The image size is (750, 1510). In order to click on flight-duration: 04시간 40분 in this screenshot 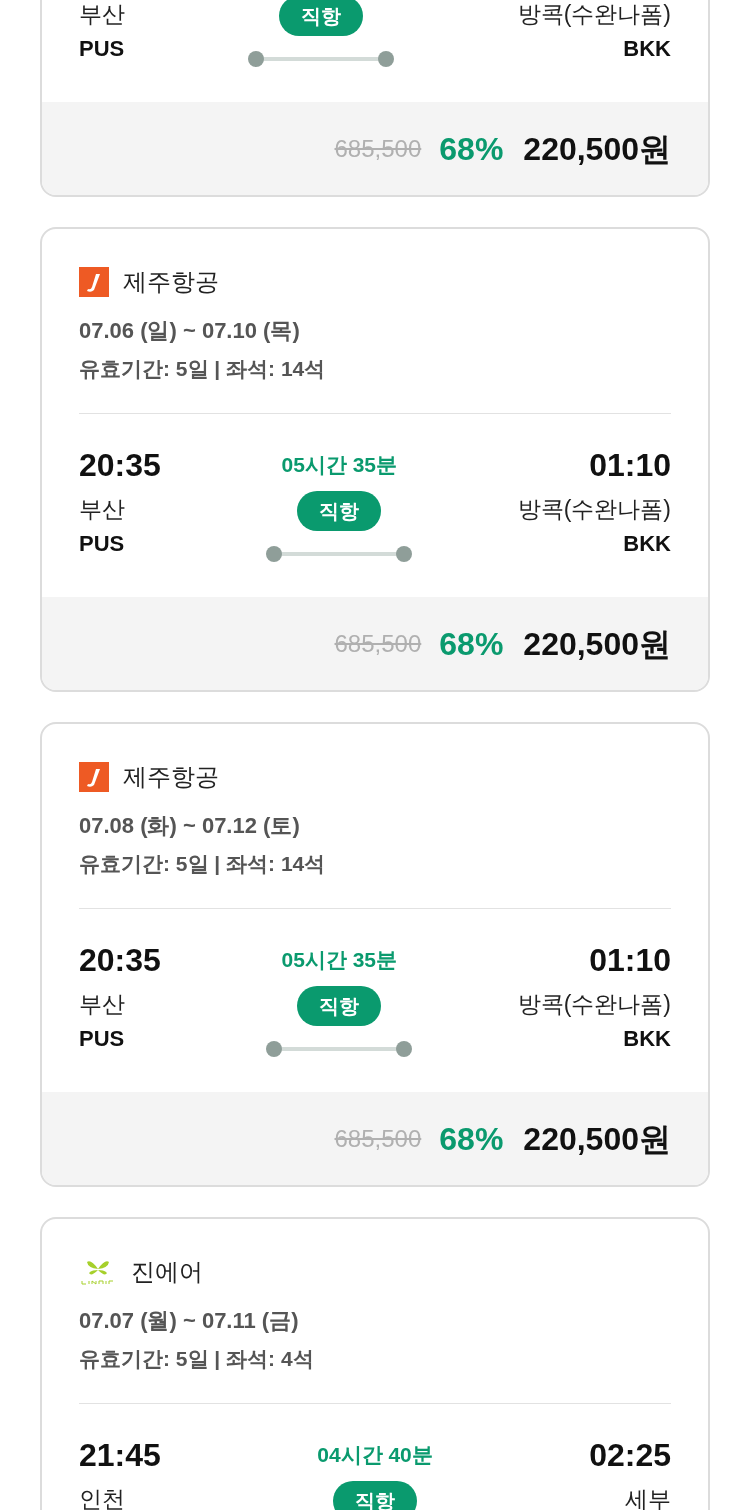, I will do `click(375, 1454)`.